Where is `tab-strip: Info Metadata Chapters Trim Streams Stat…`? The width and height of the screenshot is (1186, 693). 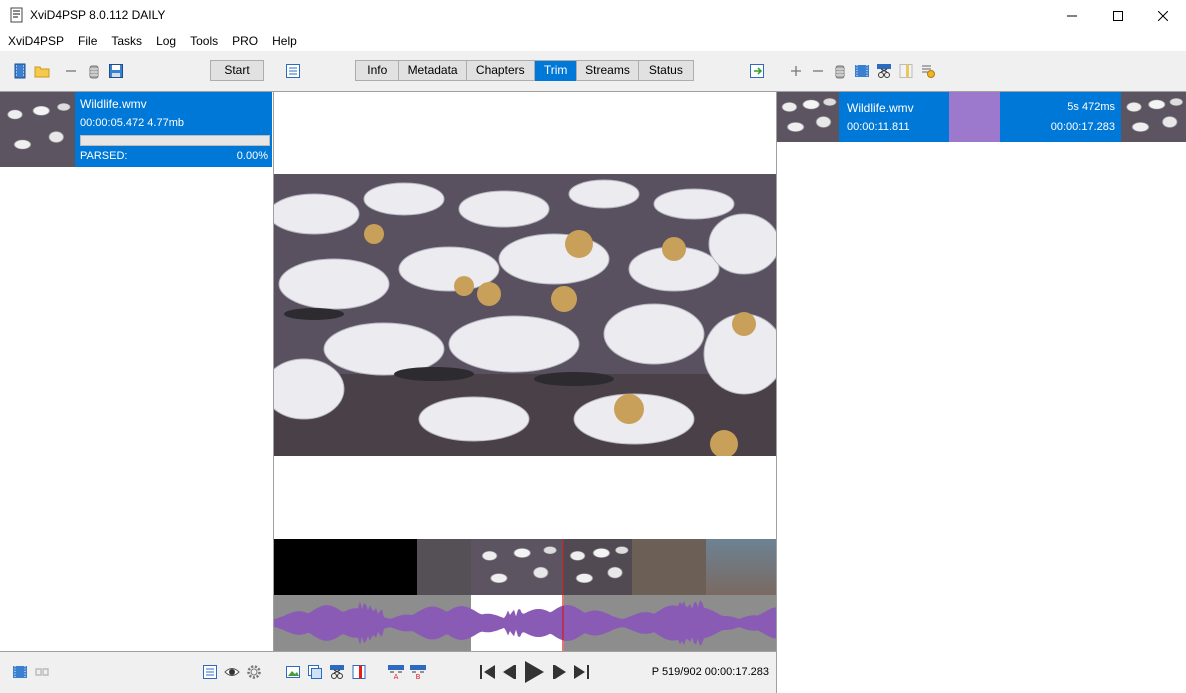 tab-strip: Info Metadata Chapters Trim Streams Stat… is located at coordinates (524, 70).